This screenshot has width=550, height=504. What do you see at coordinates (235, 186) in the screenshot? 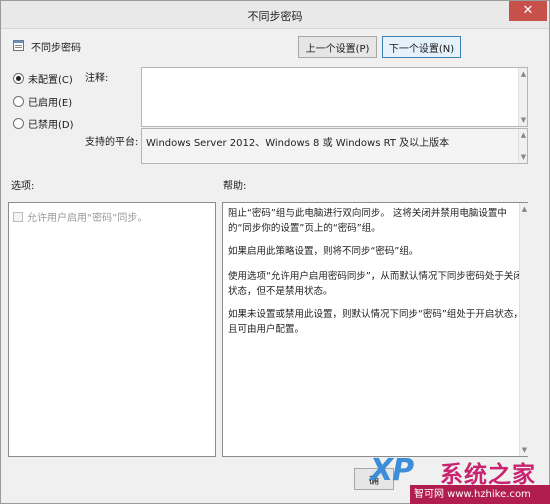
I see `help-label: 帮助:` at bounding box center [235, 186].